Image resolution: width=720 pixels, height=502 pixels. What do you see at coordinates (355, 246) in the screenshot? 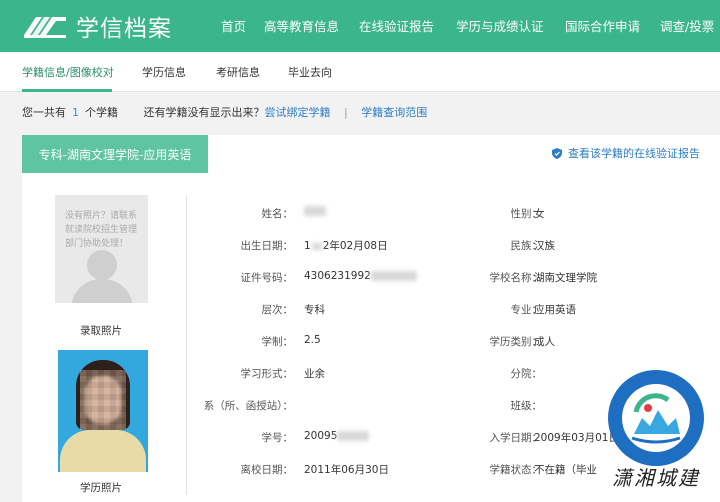
I see `birth-suffix: 2年02月08日` at bounding box center [355, 246].